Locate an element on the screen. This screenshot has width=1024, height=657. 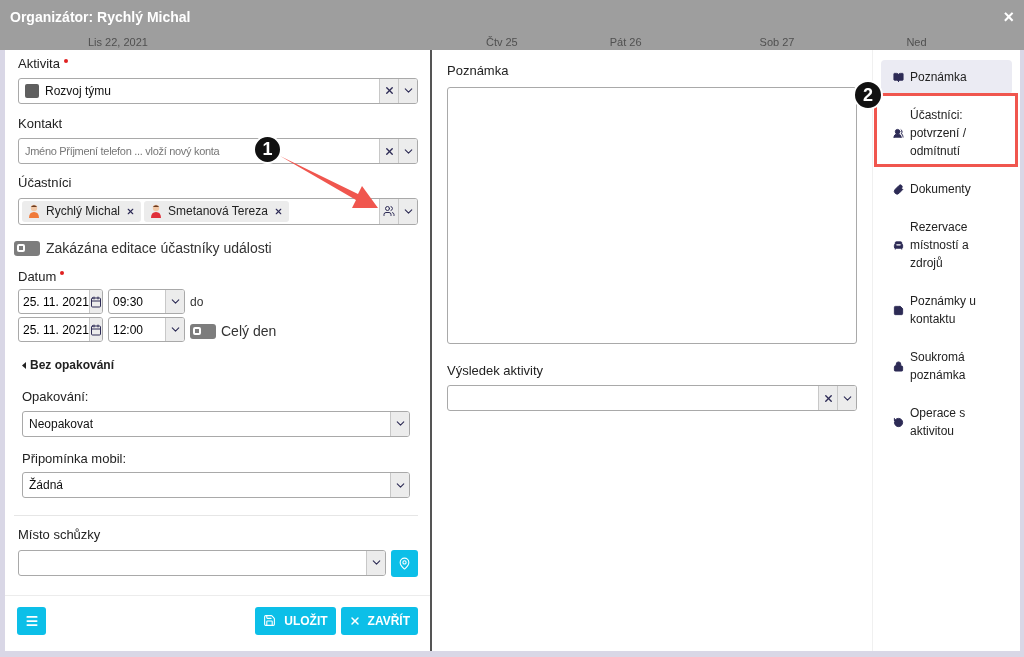
field-label: Datum is located at coordinates (37, 276).